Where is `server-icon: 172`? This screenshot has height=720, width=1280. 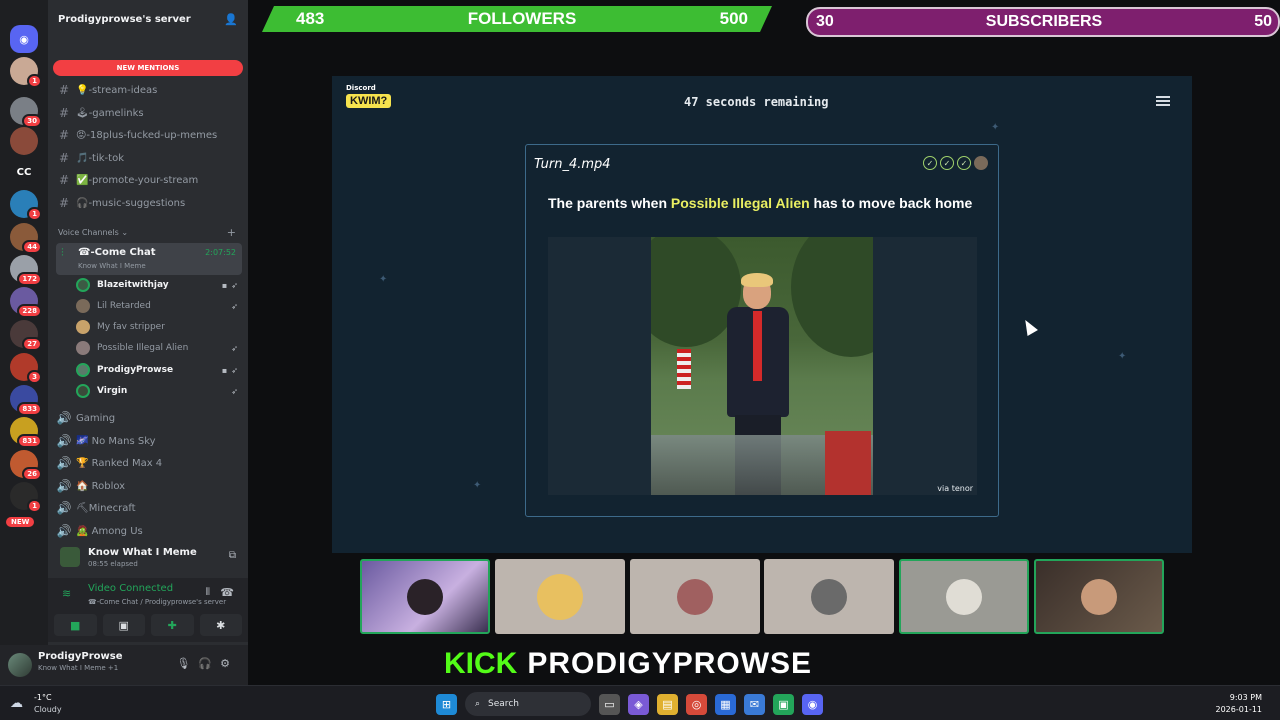
server-icon: 172 is located at coordinates (26, 270).